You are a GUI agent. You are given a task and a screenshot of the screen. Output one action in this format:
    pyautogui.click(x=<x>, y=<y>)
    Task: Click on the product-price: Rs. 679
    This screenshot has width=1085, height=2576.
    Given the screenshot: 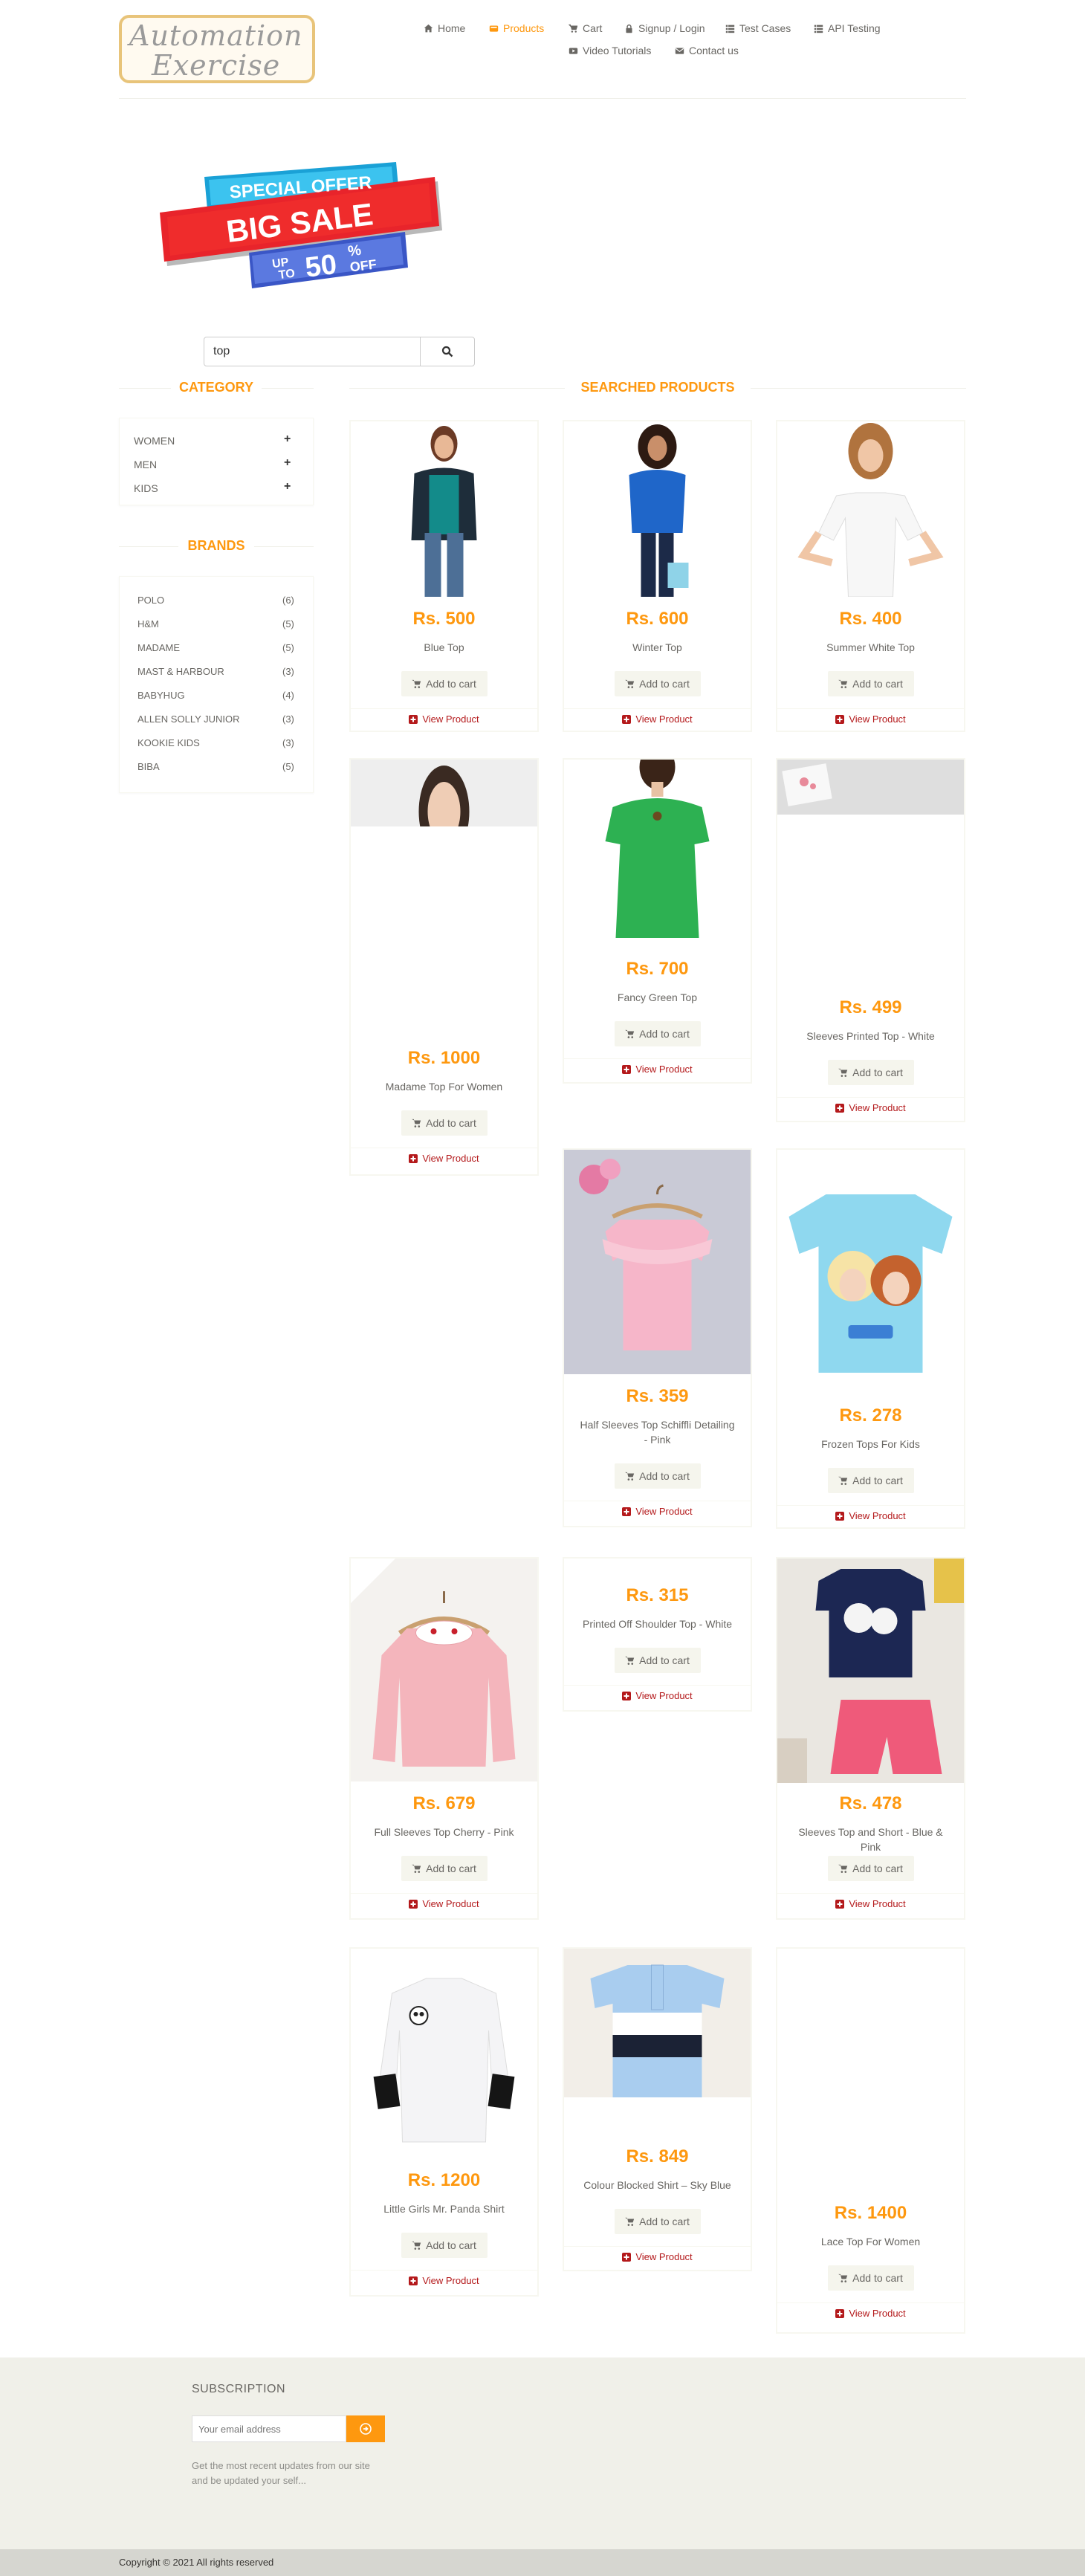 What is the action you would take?
    pyautogui.click(x=444, y=1803)
    